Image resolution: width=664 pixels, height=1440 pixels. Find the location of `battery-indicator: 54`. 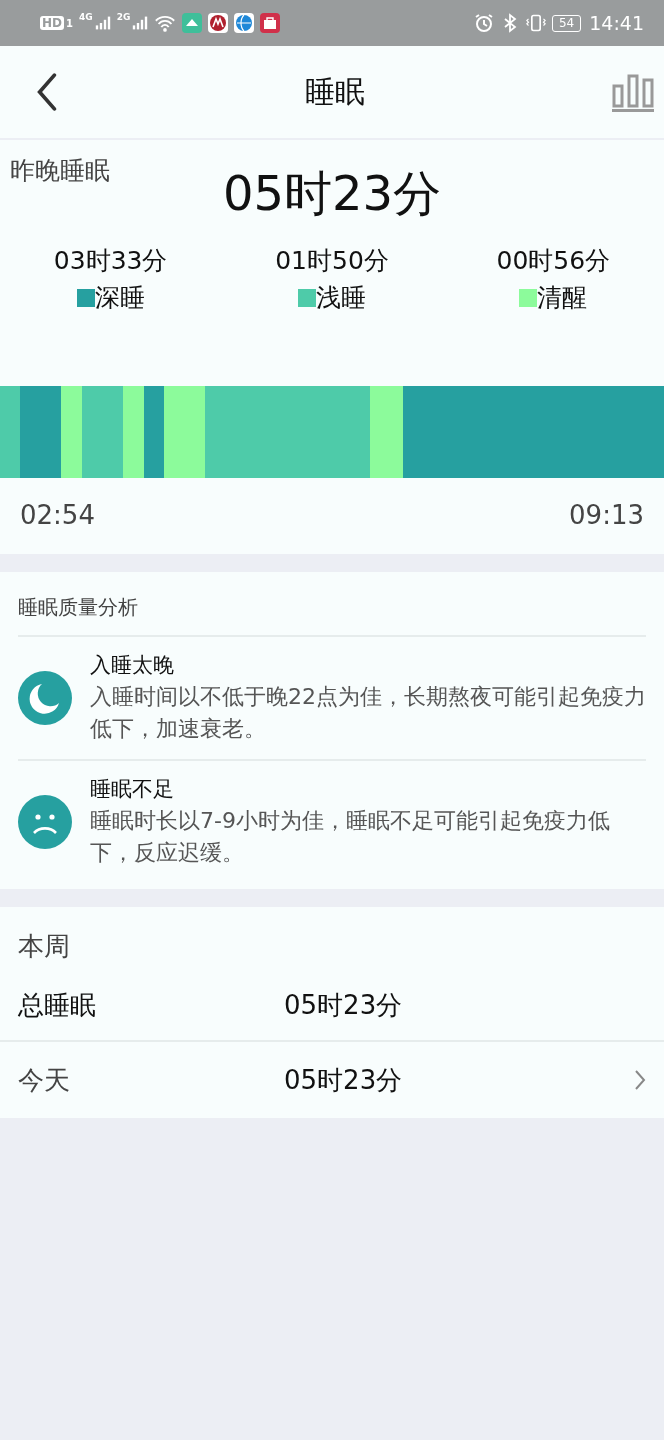

battery-indicator: 54 is located at coordinates (566, 23).